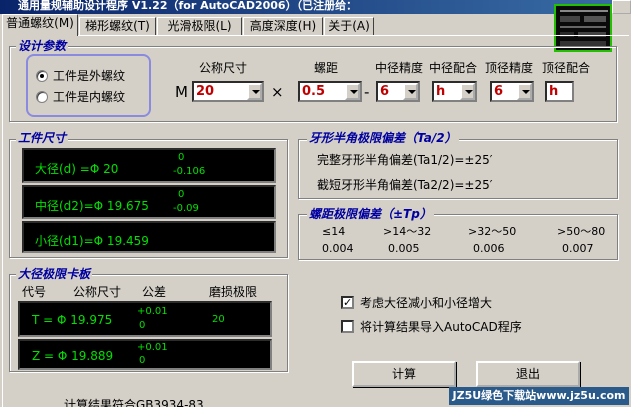 Image resolution: width=631 pixels, height=407 pixels. I want to click on tab-smooth-limit: 光滑极限(L), so click(199, 26).